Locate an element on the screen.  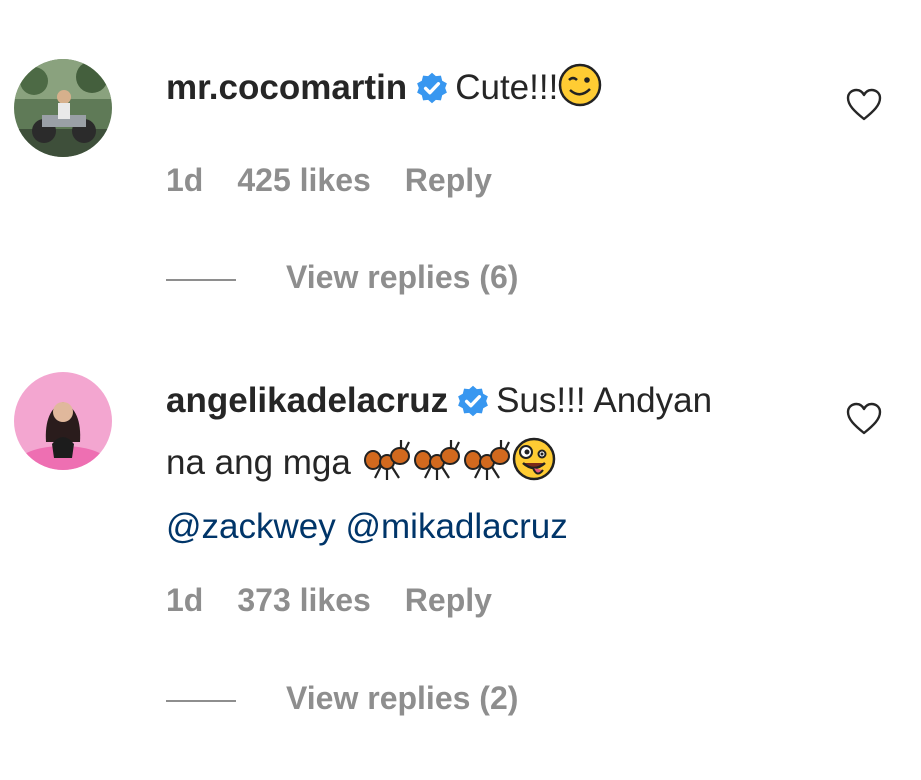
comment-text-line1: Sus!!! Andyan is located at coordinates (604, 400).